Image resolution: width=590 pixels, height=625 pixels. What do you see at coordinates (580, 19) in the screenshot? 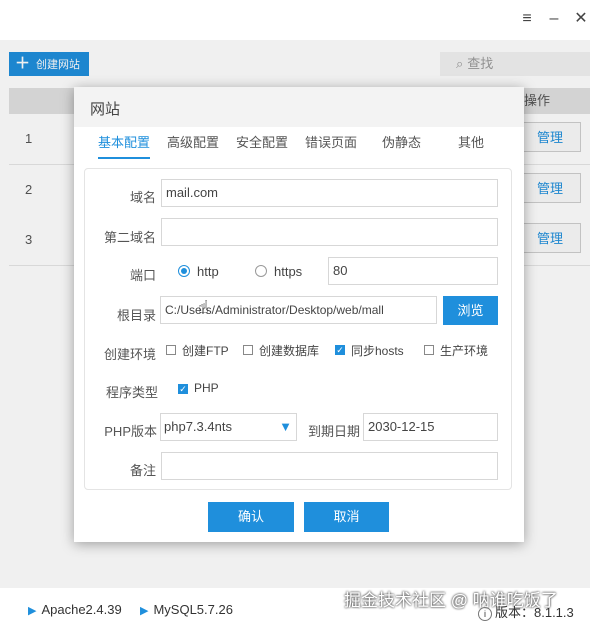
I see `close-icon: ✕` at bounding box center [580, 19].